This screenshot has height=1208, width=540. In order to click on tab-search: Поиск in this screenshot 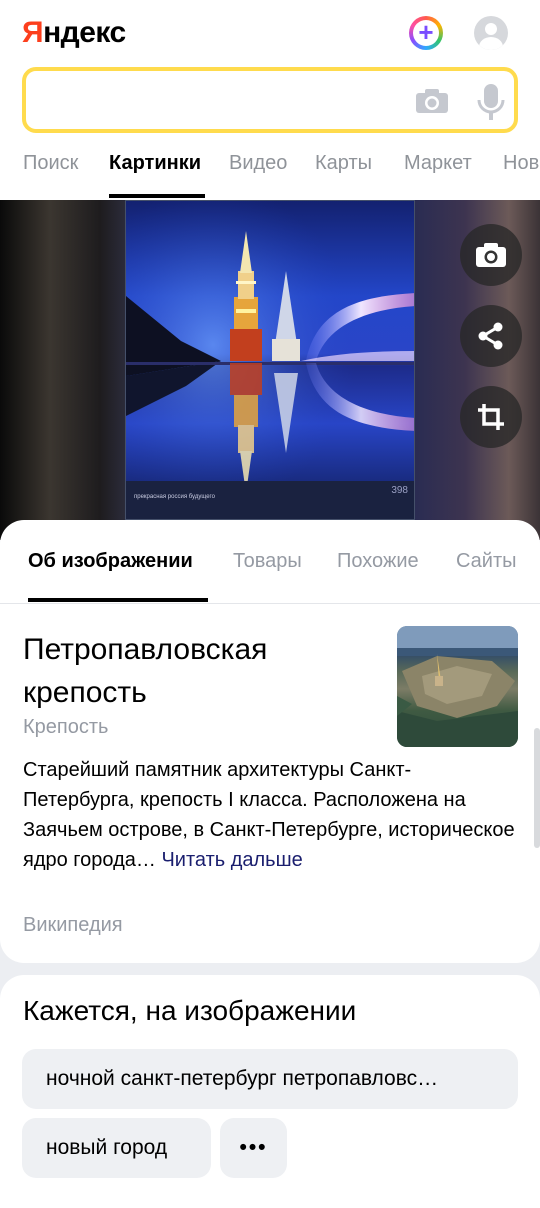, I will do `click(50, 163)`.